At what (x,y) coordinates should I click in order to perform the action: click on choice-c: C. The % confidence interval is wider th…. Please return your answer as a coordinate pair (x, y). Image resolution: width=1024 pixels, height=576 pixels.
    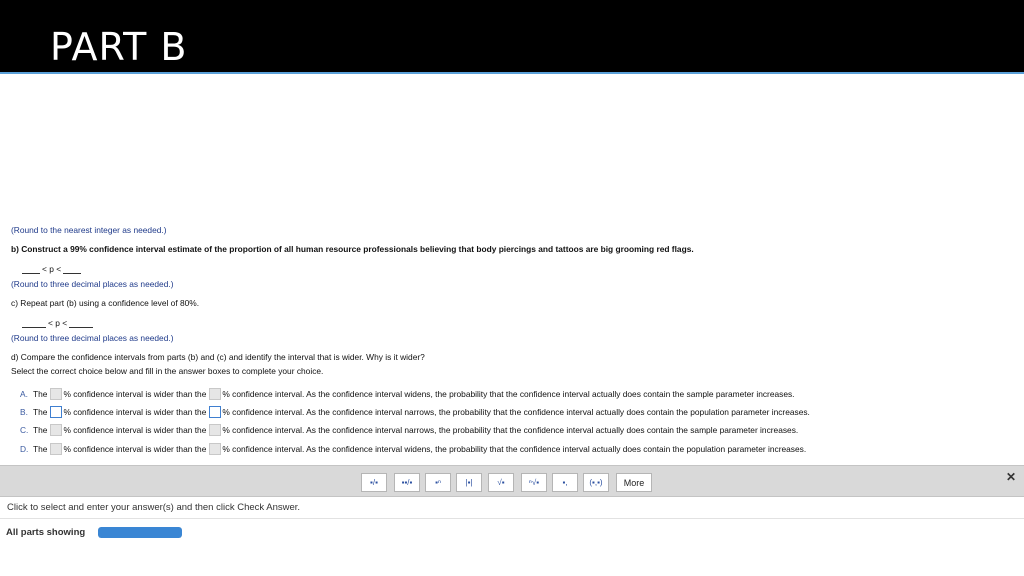
    Looking at the image, I should click on (409, 430).